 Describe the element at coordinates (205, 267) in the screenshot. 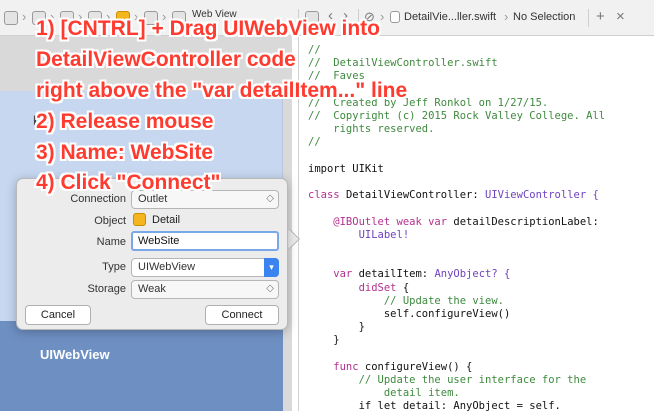

I see `type-select: UIWebView ▾` at that location.